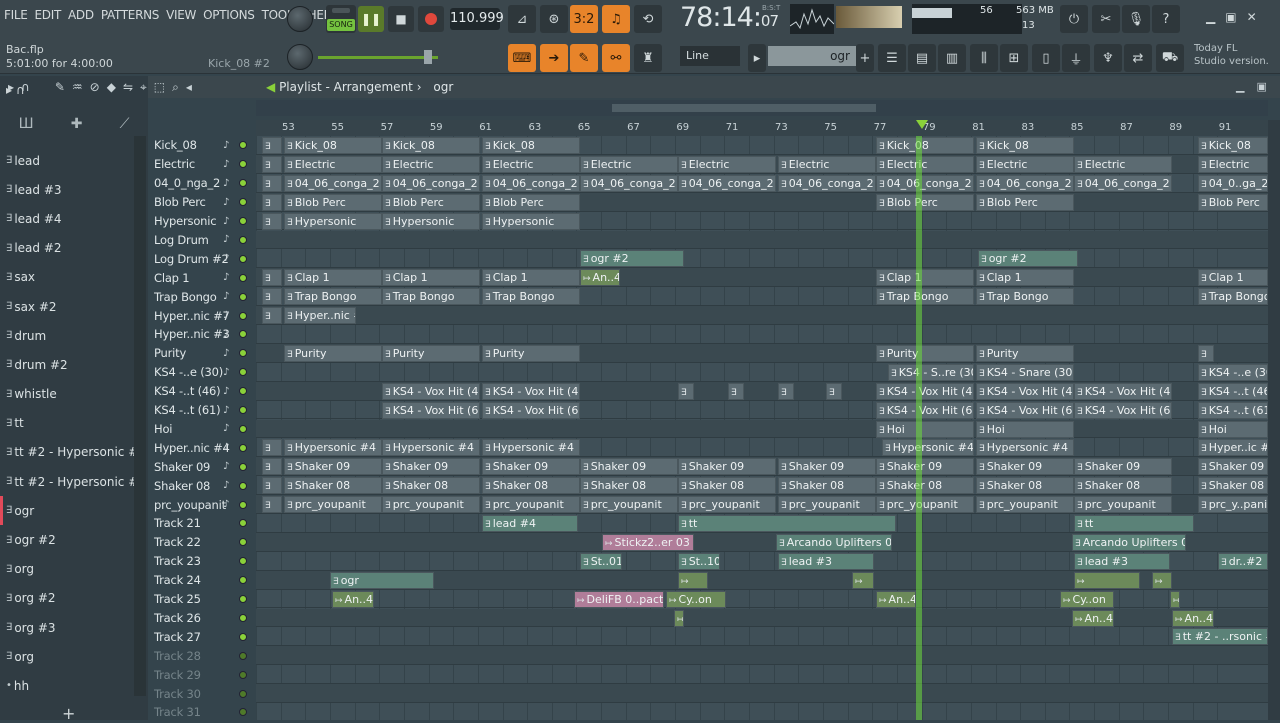  Describe the element at coordinates (812, 56) in the screenshot. I see `pattern-select: ogr` at that location.